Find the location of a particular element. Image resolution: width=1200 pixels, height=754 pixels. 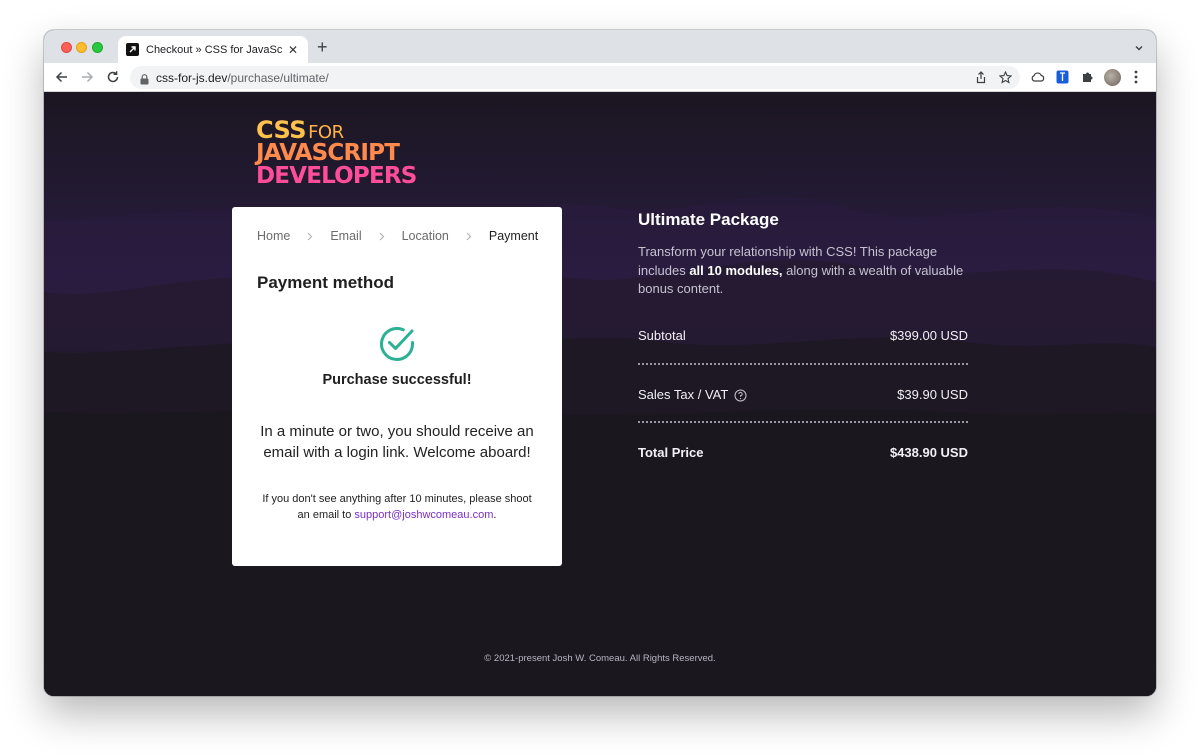

tab-title: Checkout » CSS for JavaScript is located at coordinates (214, 49).